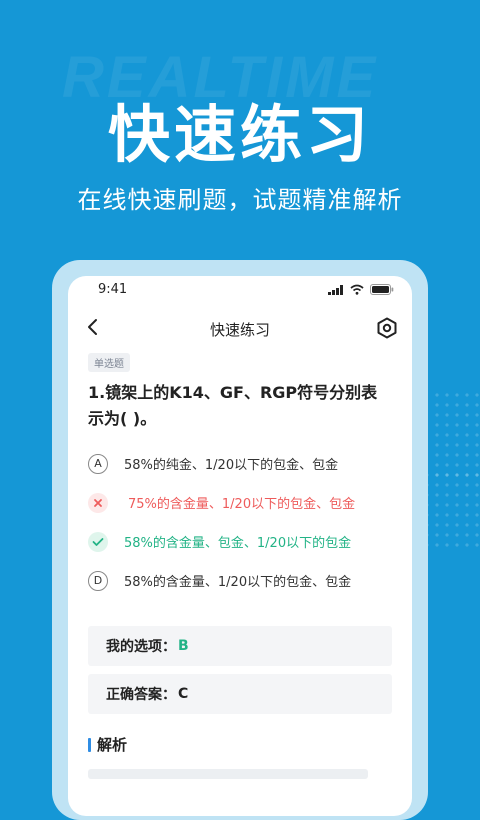 The width and height of the screenshot is (480, 820). What do you see at coordinates (240, 200) in the screenshot?
I see `hero-subtitle: 在线快速刷题，试题精准解析` at bounding box center [240, 200].